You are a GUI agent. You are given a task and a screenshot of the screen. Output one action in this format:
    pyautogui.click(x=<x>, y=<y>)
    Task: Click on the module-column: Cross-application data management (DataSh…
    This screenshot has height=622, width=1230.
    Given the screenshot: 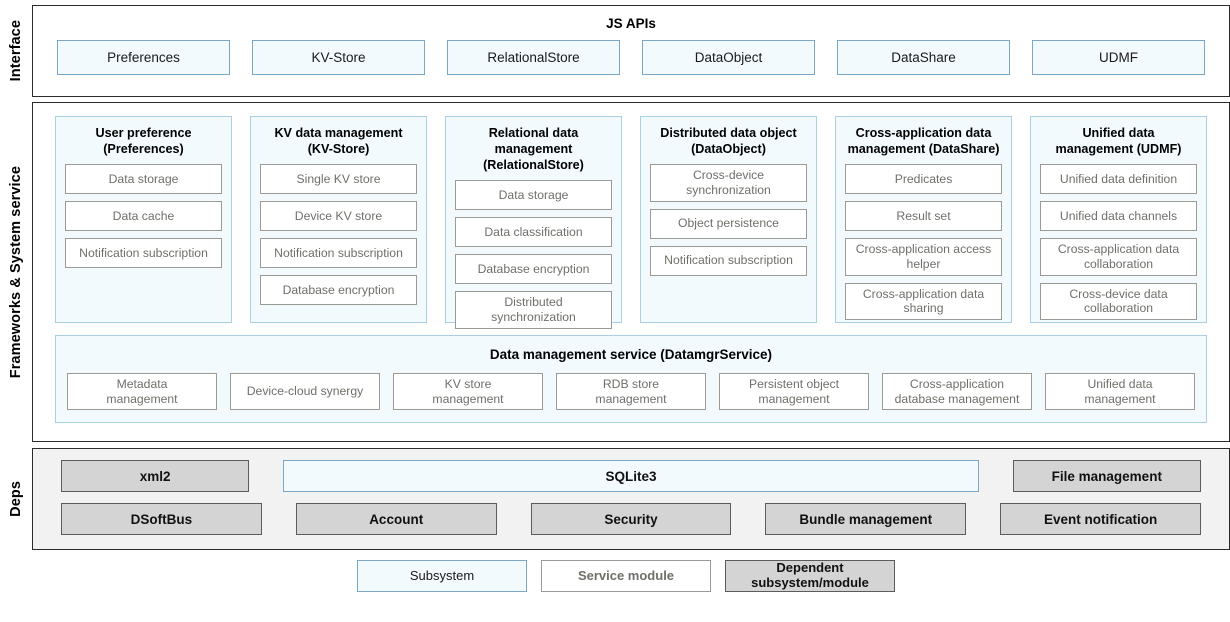 What is the action you would take?
    pyautogui.click(x=923, y=219)
    